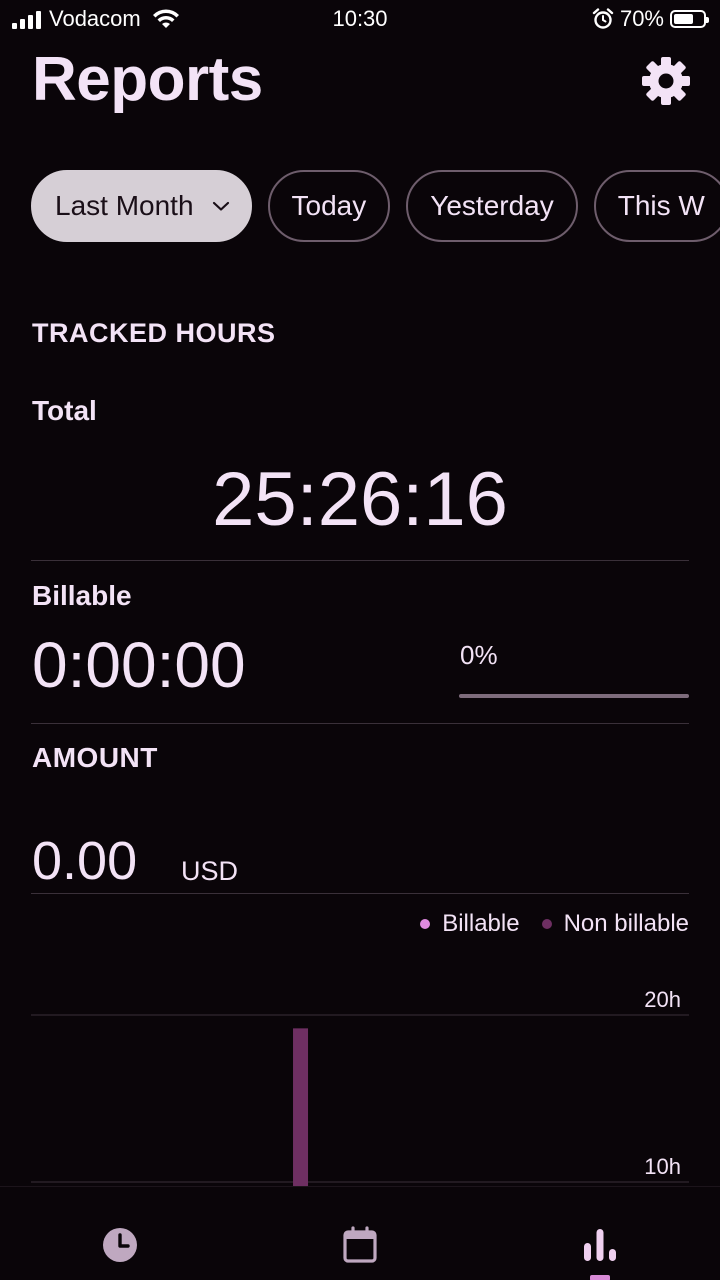  I want to click on active-tab-indicator, so click(600, 1277).